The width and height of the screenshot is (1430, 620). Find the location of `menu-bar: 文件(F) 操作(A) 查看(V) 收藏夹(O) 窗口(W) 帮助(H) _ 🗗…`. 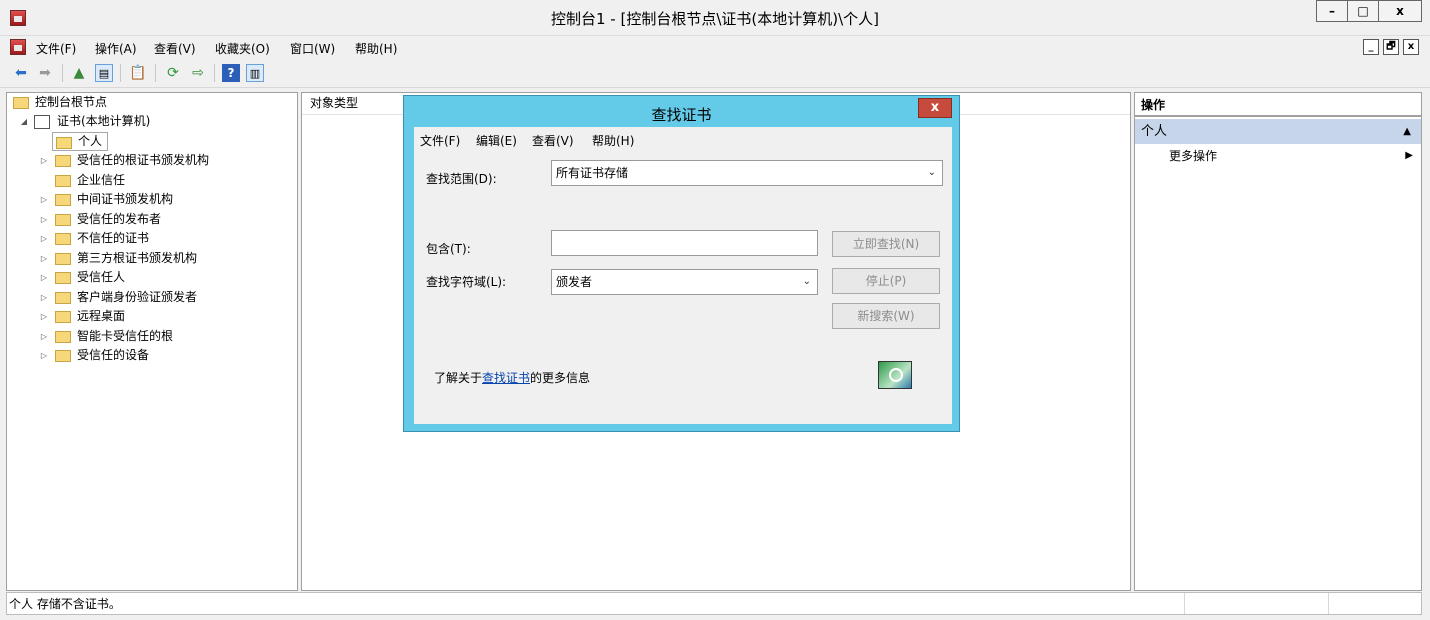

menu-bar: 文件(F) 操作(A) 查看(V) 收藏夹(O) 窗口(W) 帮助(H) _ 🗗… is located at coordinates (715, 47).